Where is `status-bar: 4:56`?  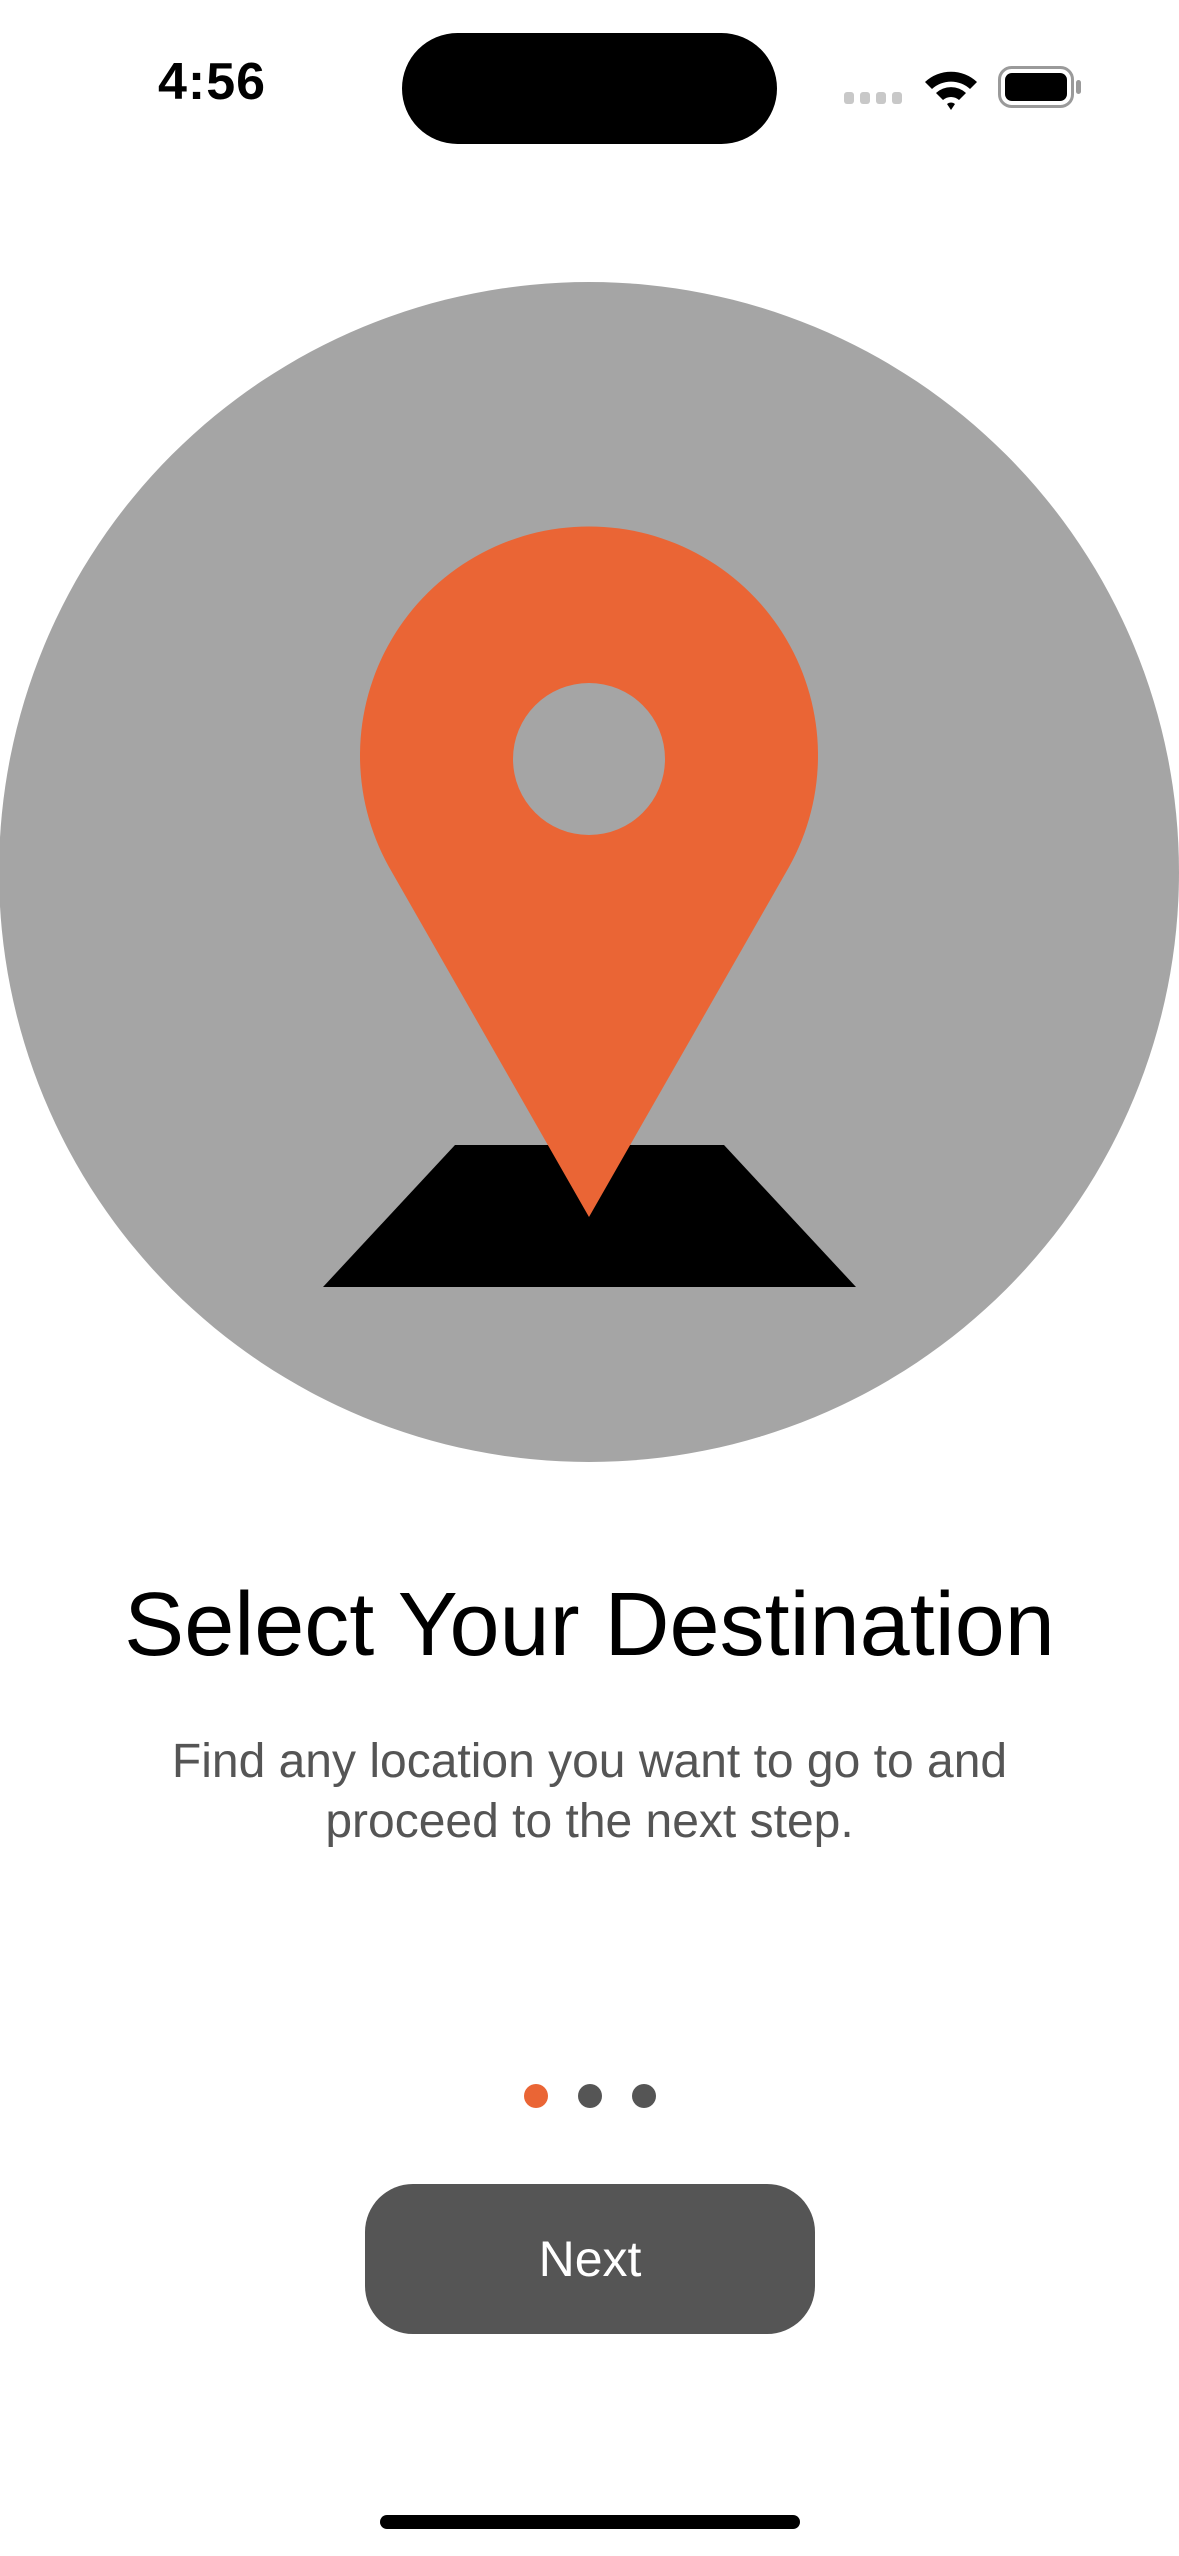
status-bar: 4:56 is located at coordinates (589, 85).